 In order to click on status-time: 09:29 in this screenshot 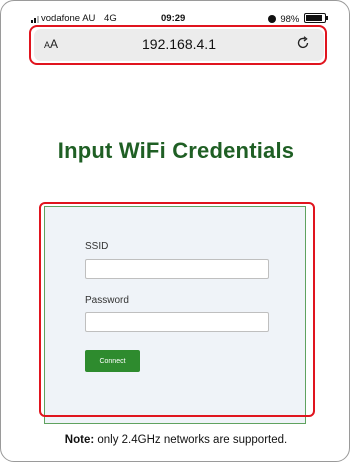, I will do `click(173, 18)`.